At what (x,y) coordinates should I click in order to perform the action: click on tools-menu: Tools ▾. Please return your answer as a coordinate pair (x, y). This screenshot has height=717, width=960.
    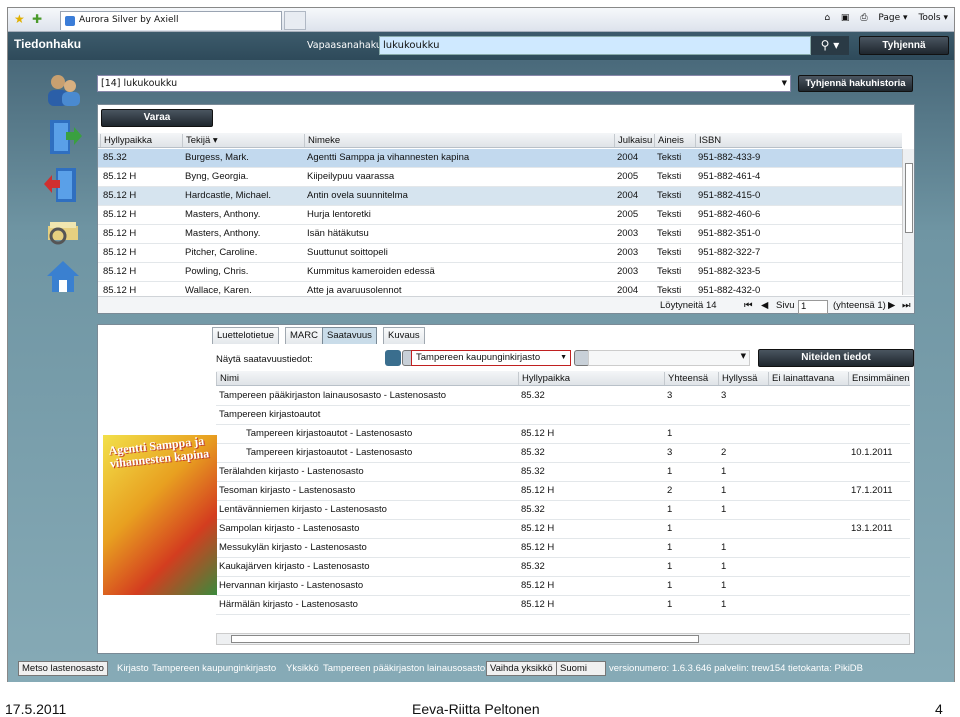
    Looking at the image, I should click on (933, 18).